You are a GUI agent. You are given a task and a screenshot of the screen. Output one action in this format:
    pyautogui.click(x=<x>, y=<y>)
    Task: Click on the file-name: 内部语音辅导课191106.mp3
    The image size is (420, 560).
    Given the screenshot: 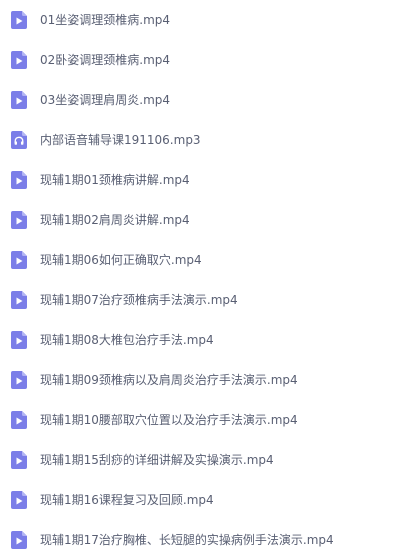 What is the action you would take?
    pyautogui.click(x=120, y=140)
    